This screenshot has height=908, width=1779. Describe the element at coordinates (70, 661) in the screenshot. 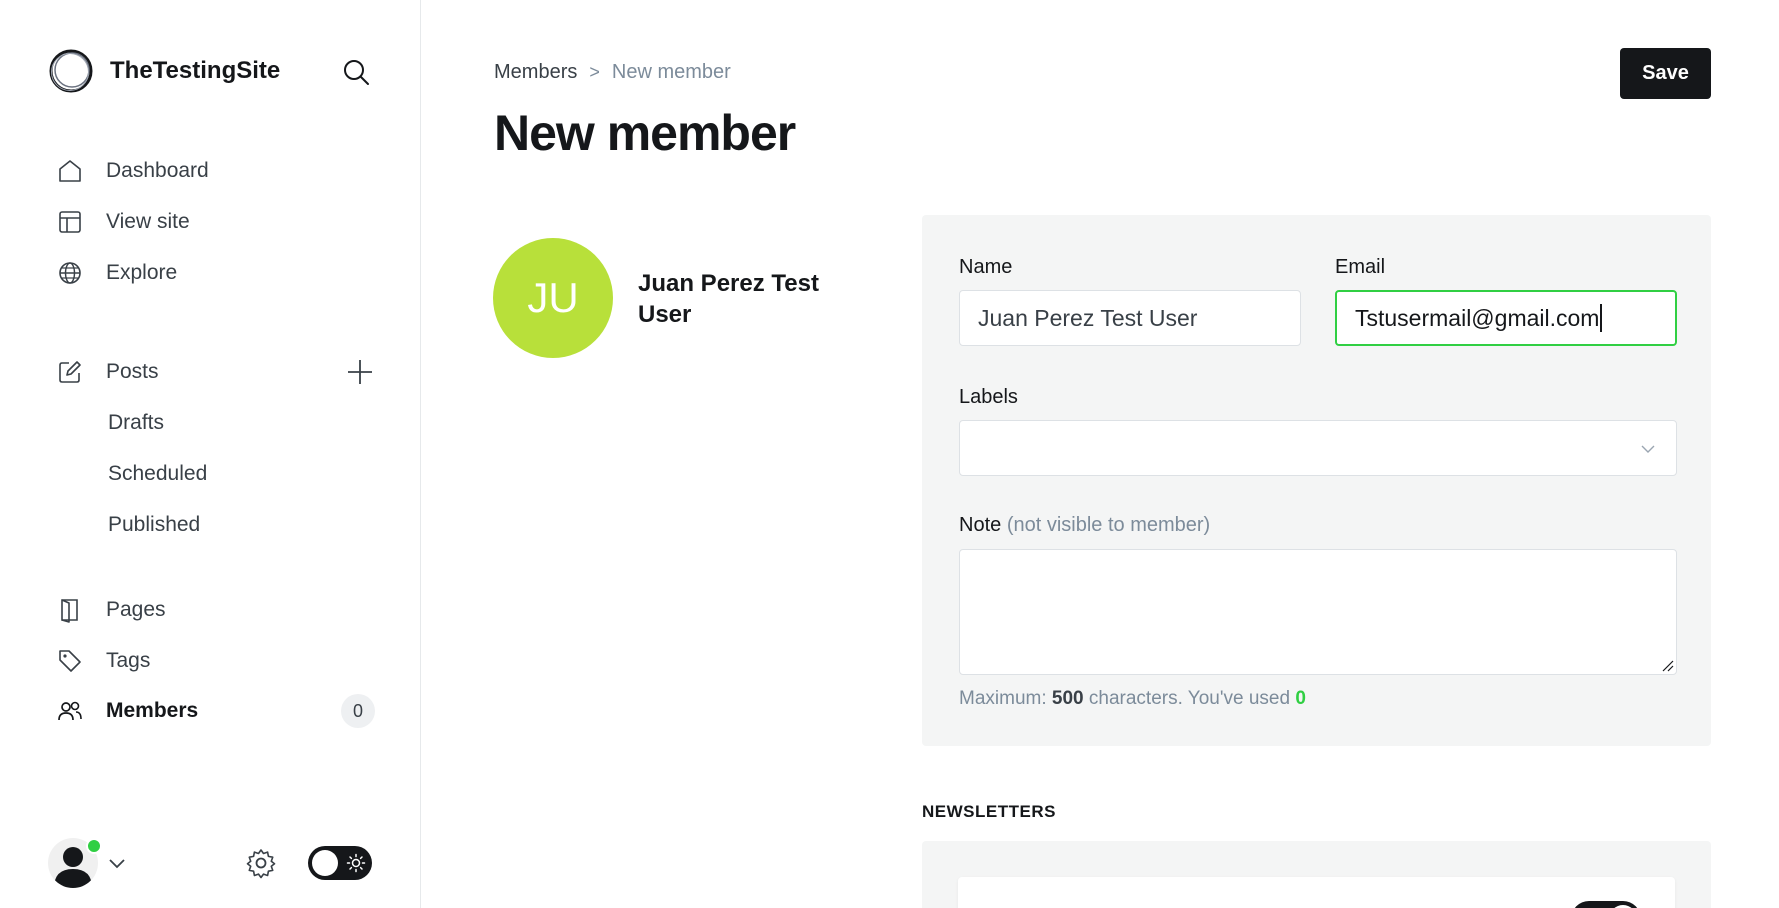

I see `tag-icon` at that location.